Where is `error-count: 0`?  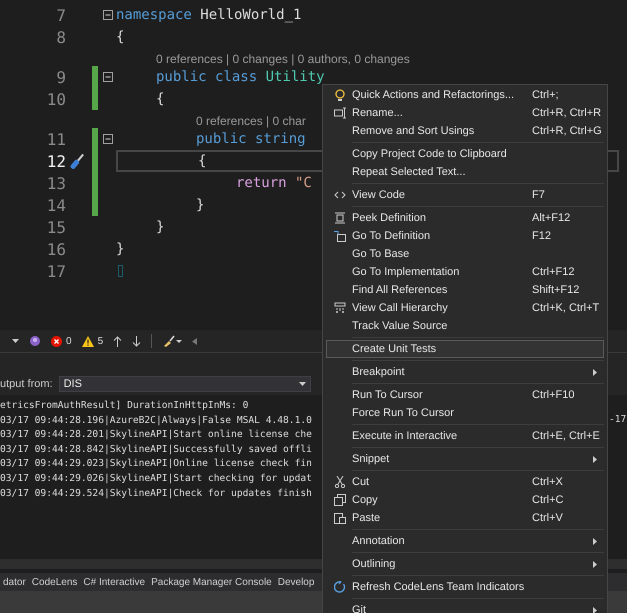 error-count: 0 is located at coordinates (69, 341).